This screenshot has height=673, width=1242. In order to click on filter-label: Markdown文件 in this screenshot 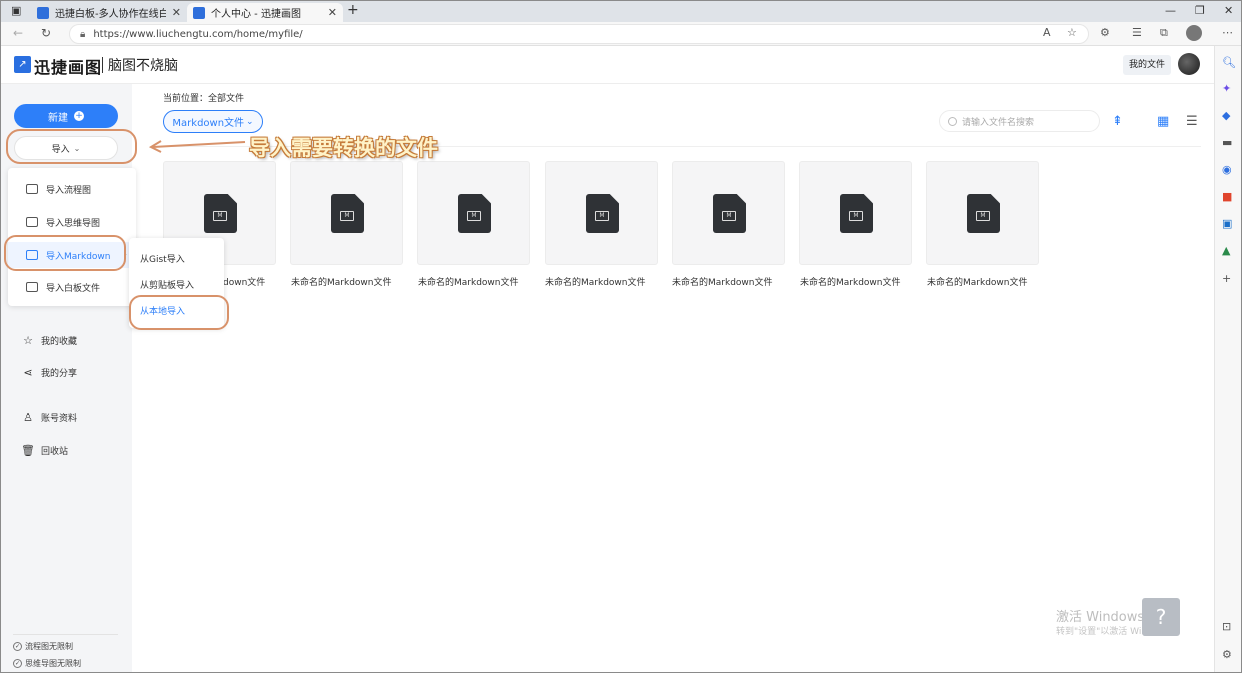, I will do `click(208, 123)`.